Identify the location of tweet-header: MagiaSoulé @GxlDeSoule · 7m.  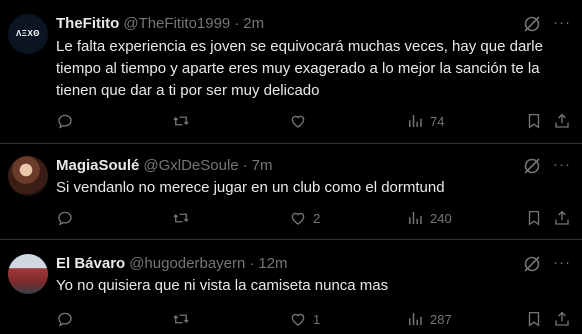
(164, 166).